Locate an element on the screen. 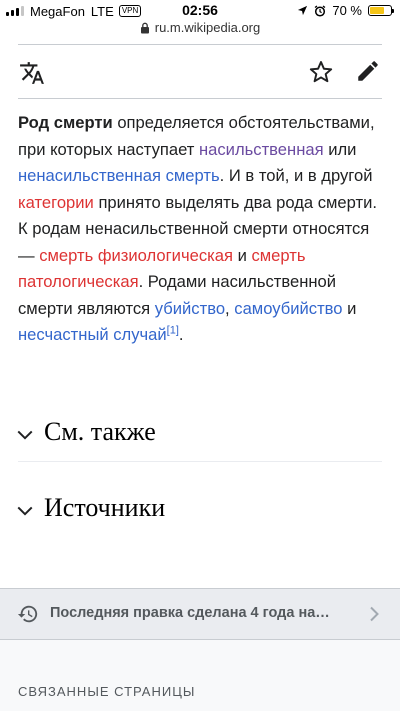 This screenshot has height=711, width=400. link-suicide: самоубийство is located at coordinates (288, 308).